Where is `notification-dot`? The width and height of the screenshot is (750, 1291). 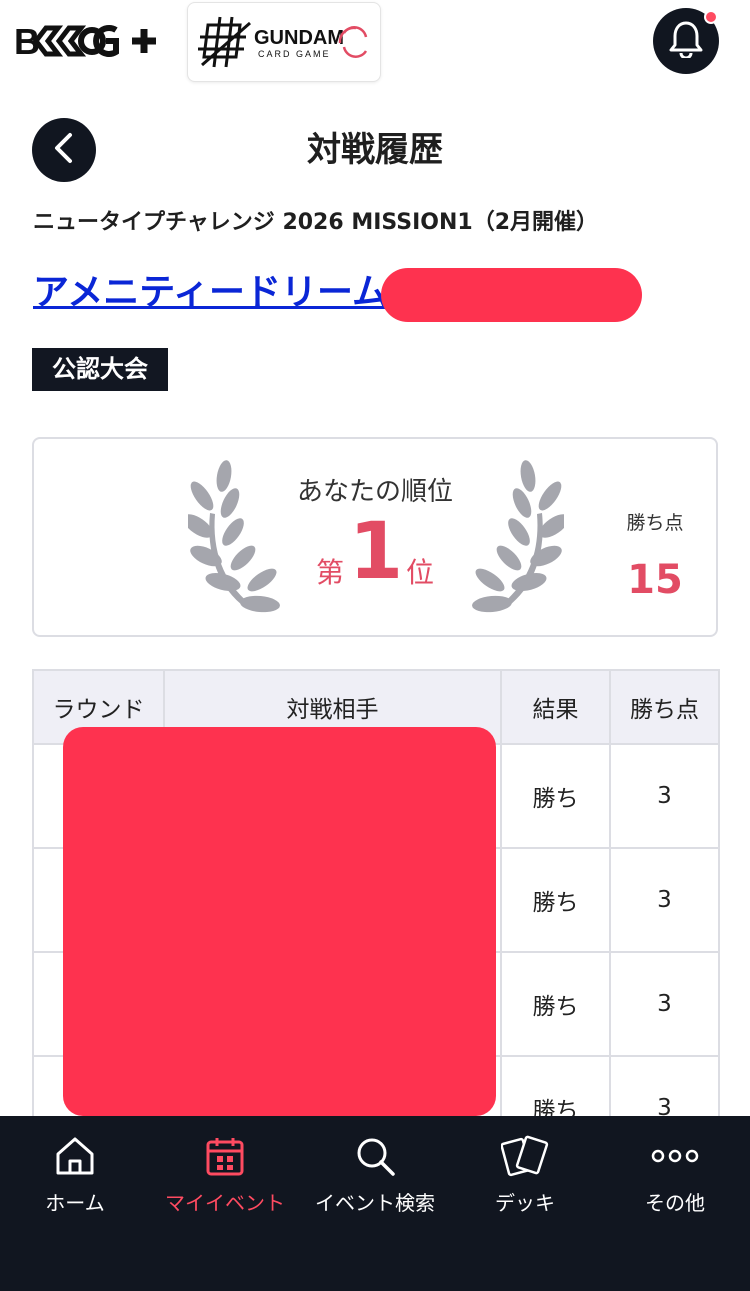 notification-dot is located at coordinates (711, 17).